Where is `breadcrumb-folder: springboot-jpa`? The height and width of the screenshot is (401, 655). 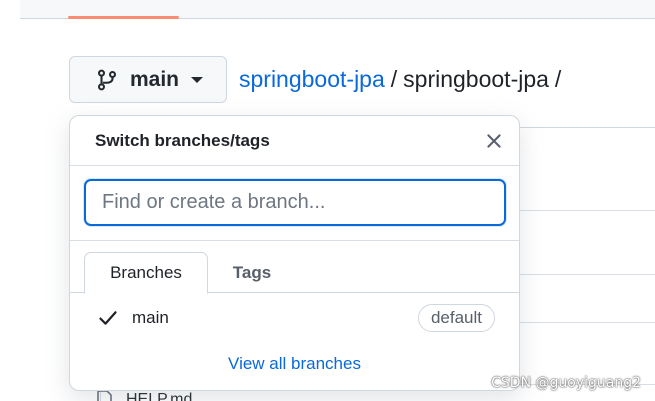 breadcrumb-folder: springboot-jpa is located at coordinates (476, 79).